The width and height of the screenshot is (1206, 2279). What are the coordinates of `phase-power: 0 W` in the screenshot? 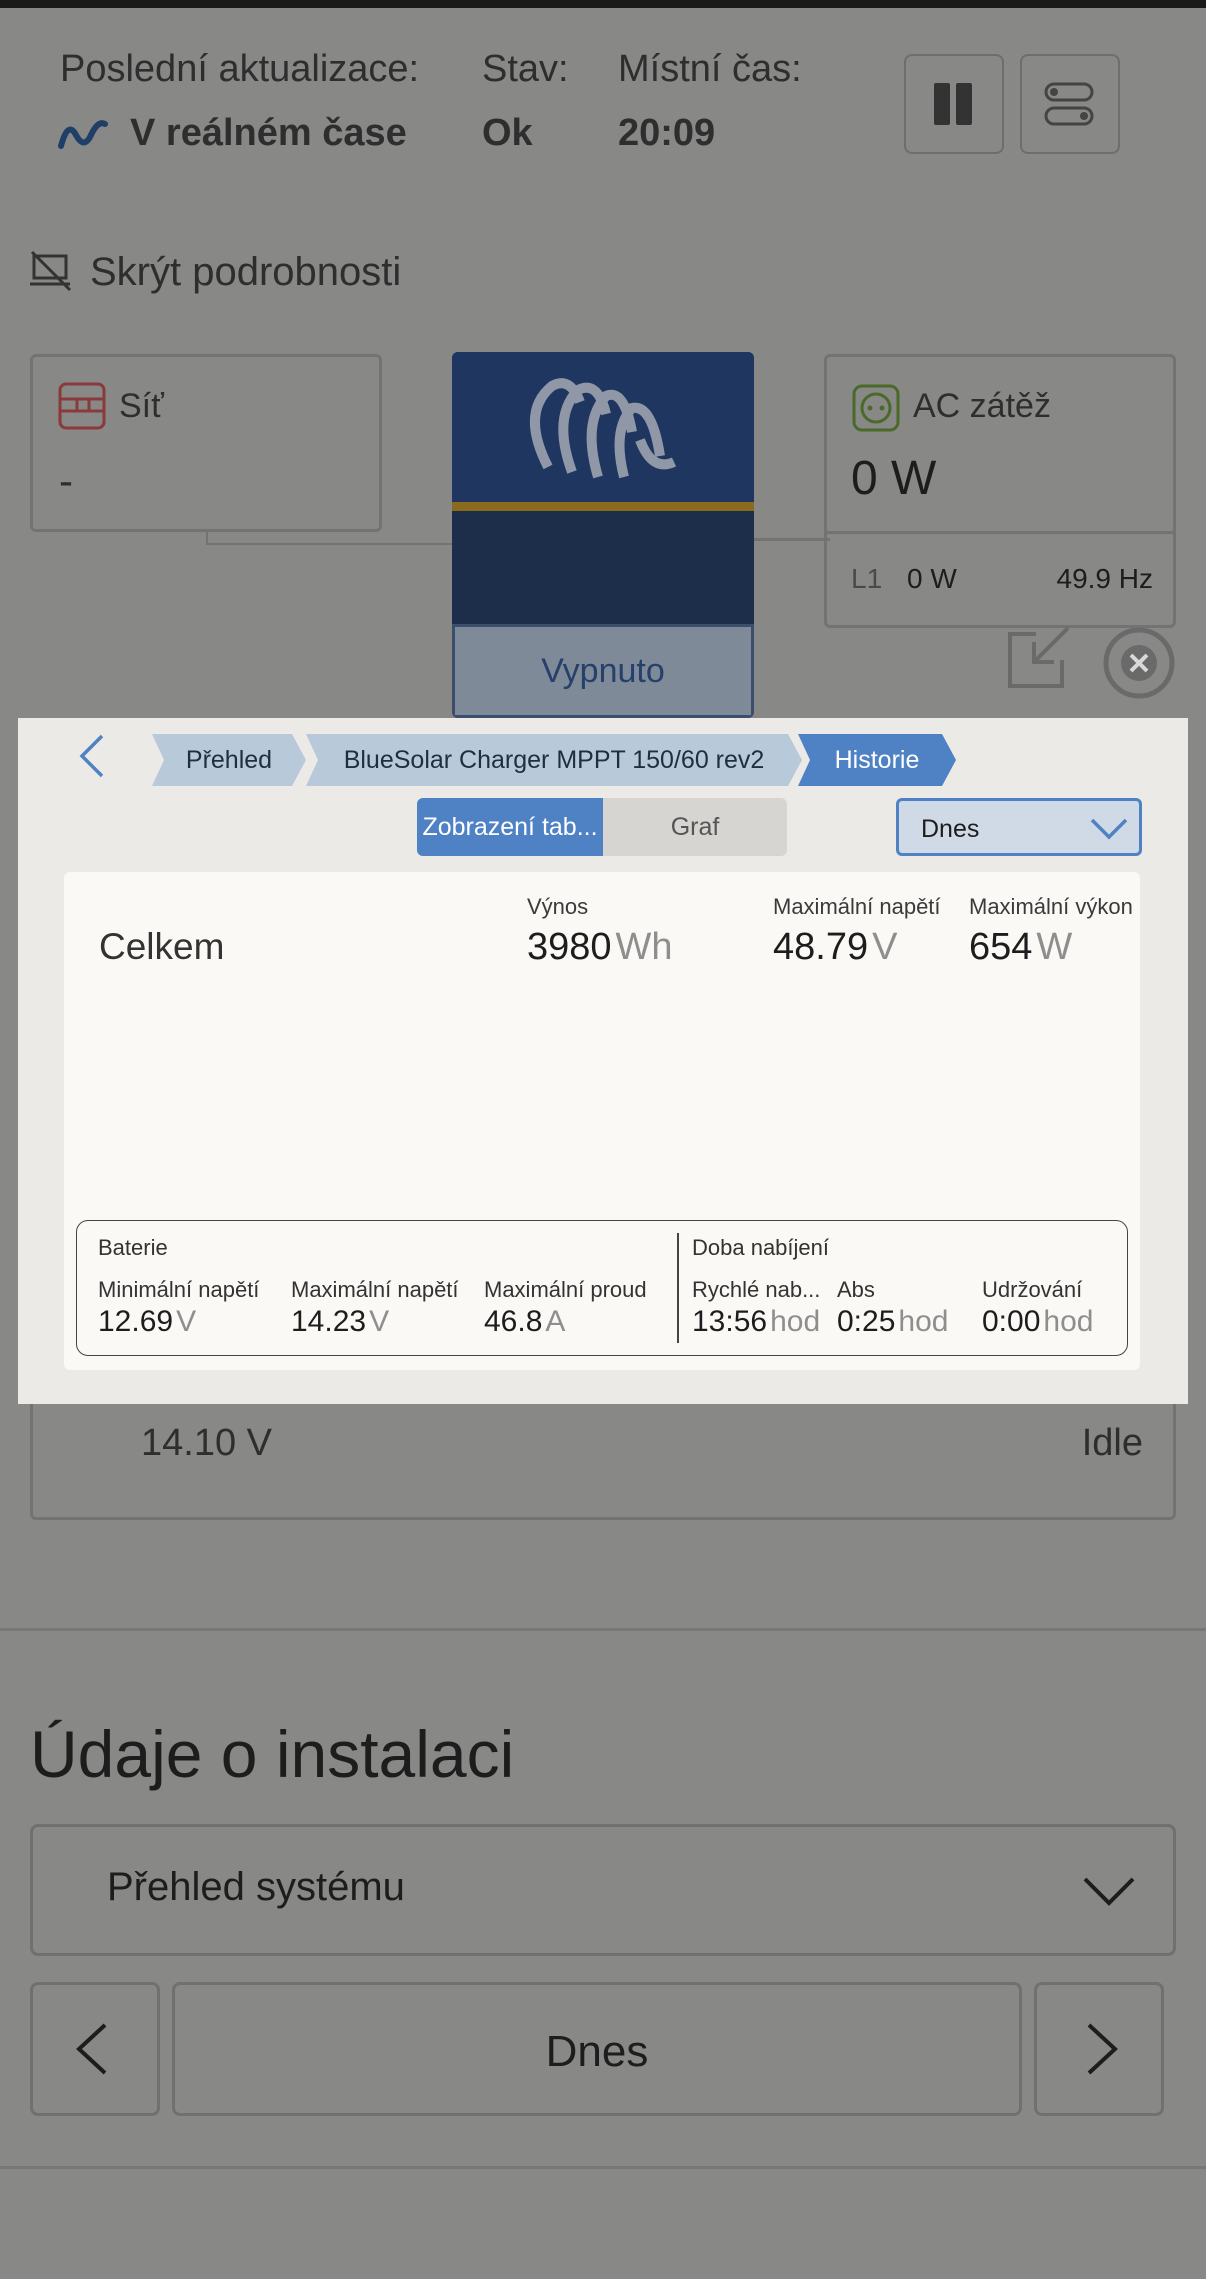 It's located at (932, 578).